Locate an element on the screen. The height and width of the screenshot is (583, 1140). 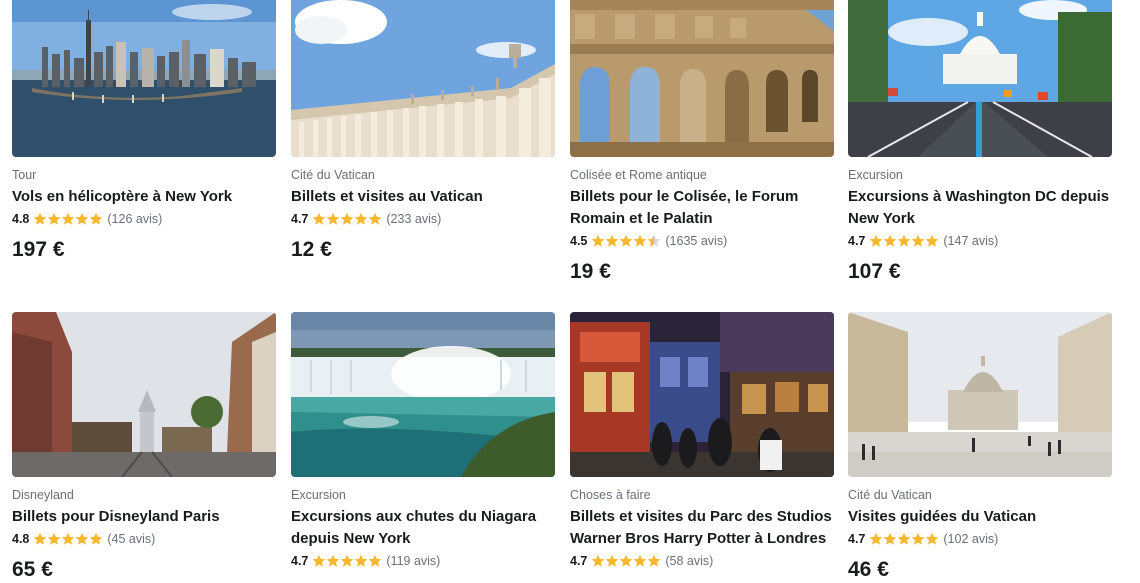
card-title: Visites guidées du Vatican is located at coordinates (980, 517).